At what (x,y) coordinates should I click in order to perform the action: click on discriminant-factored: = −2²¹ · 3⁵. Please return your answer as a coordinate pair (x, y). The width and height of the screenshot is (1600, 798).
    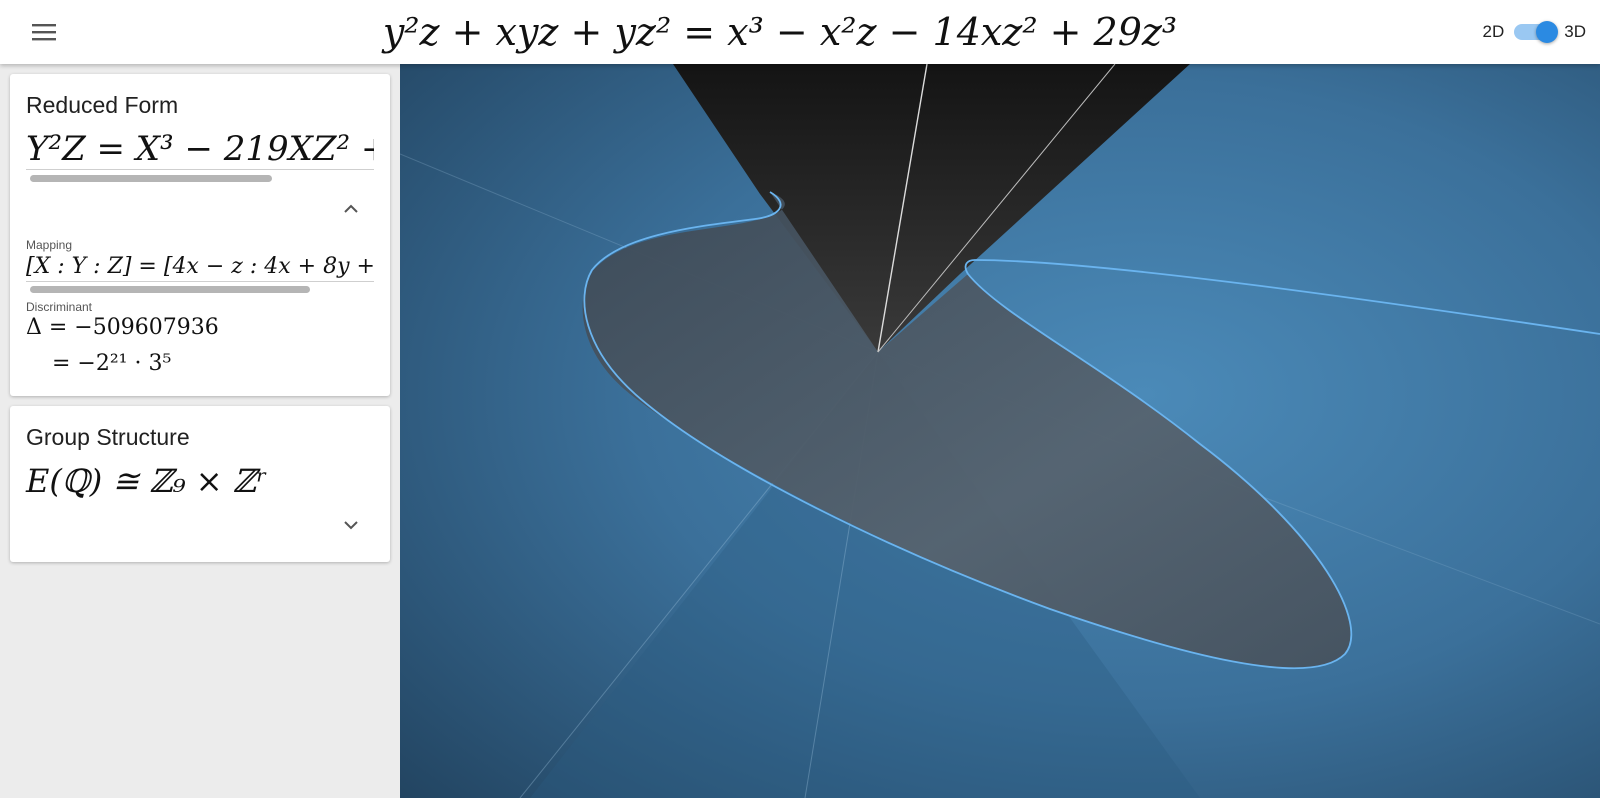
    Looking at the image, I should click on (112, 363).